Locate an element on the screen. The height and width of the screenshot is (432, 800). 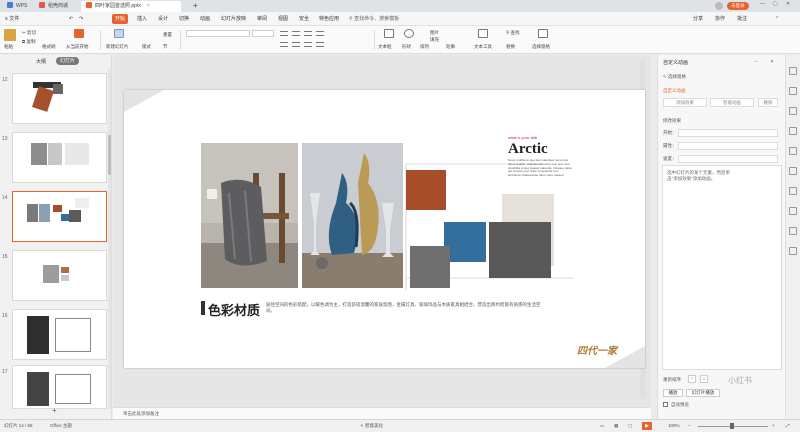
close-window-button: ✕ is located at coordinates (788, 4).